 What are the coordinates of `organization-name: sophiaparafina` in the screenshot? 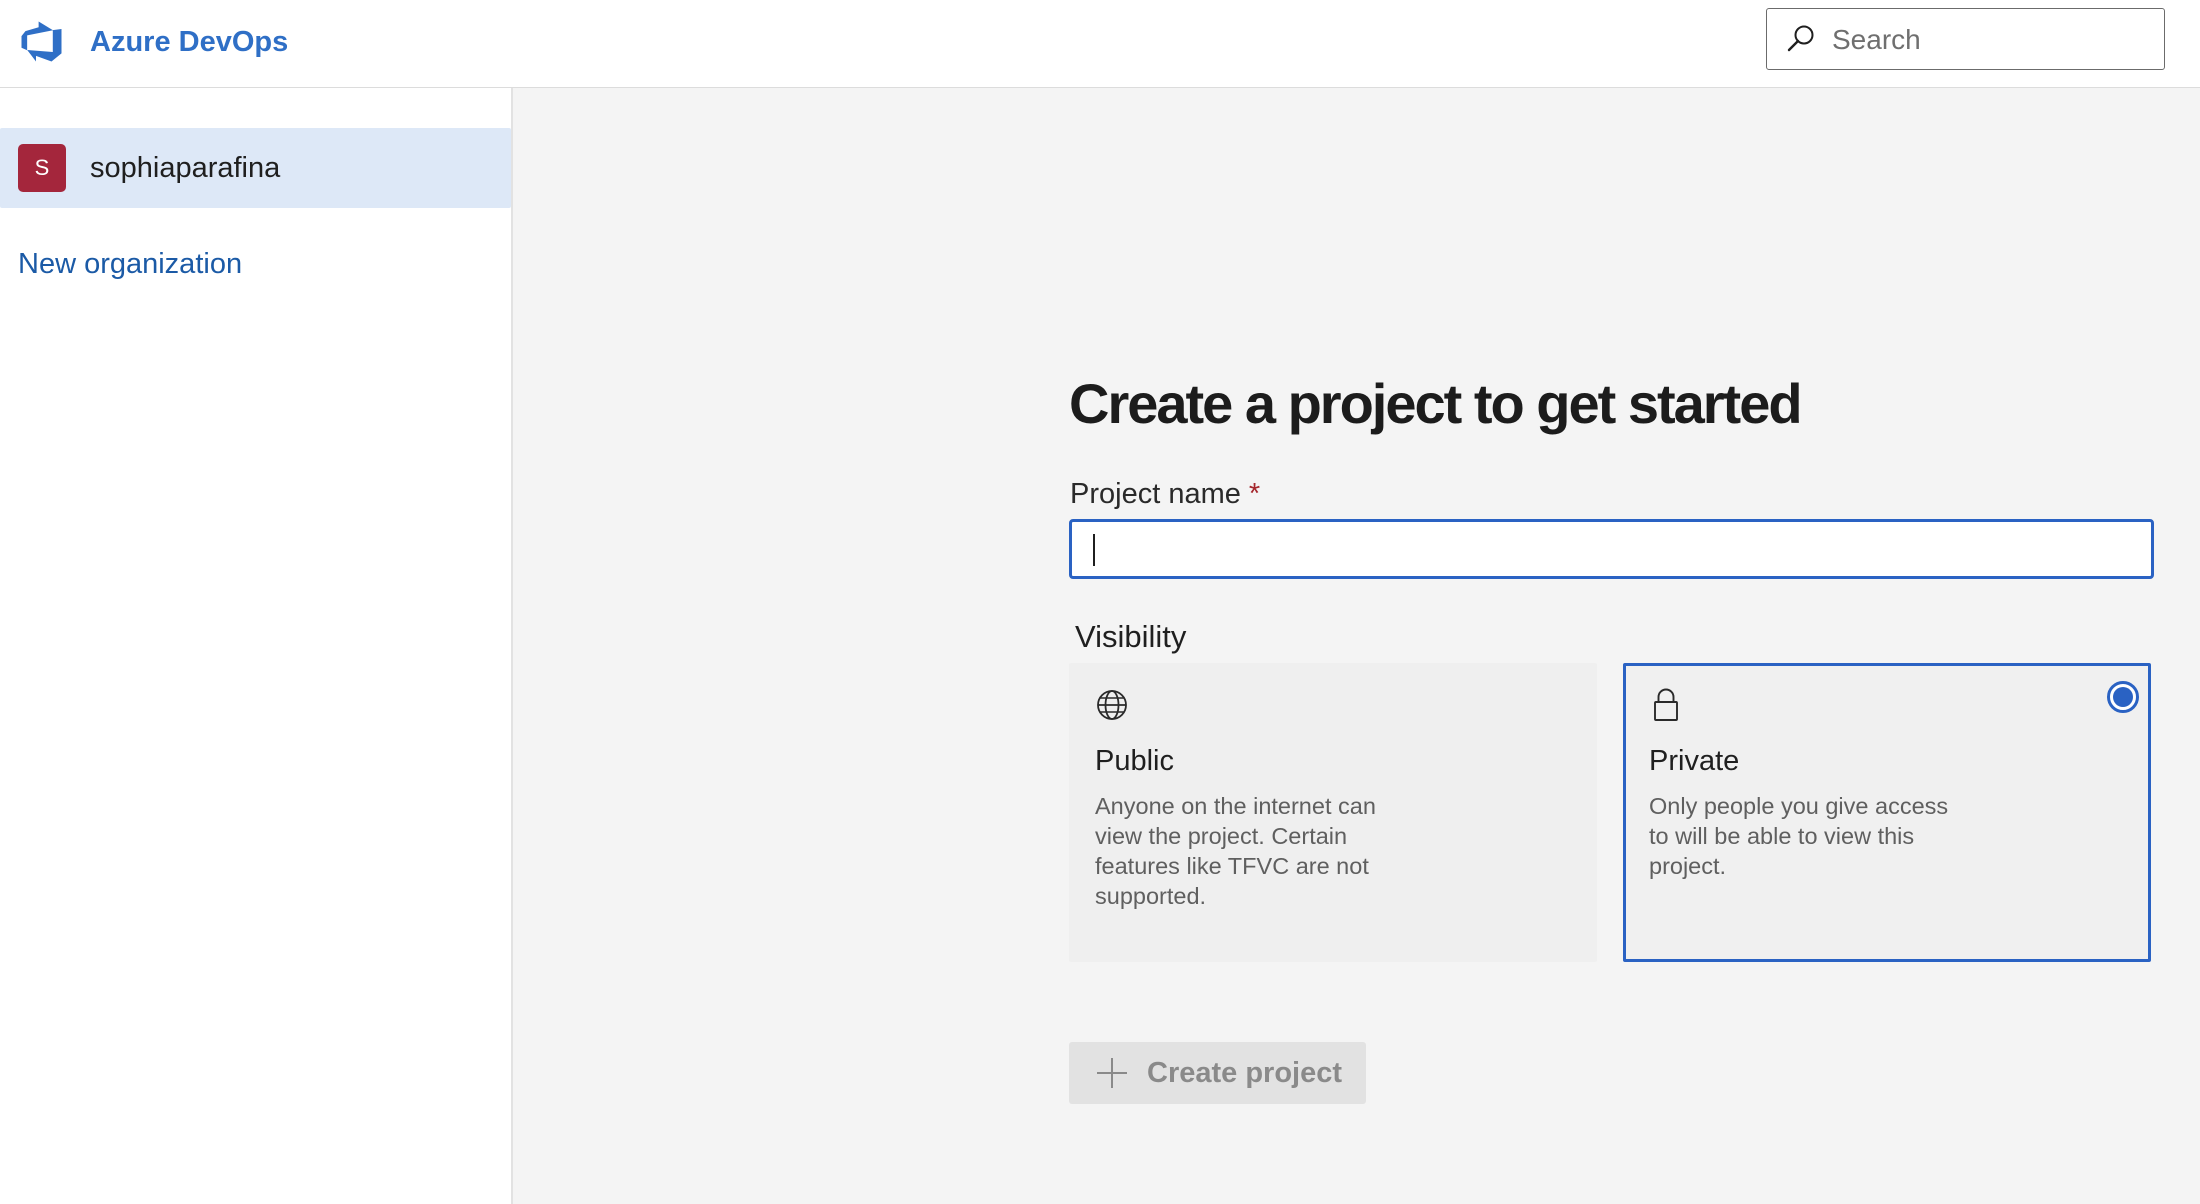 It's located at (185, 168).